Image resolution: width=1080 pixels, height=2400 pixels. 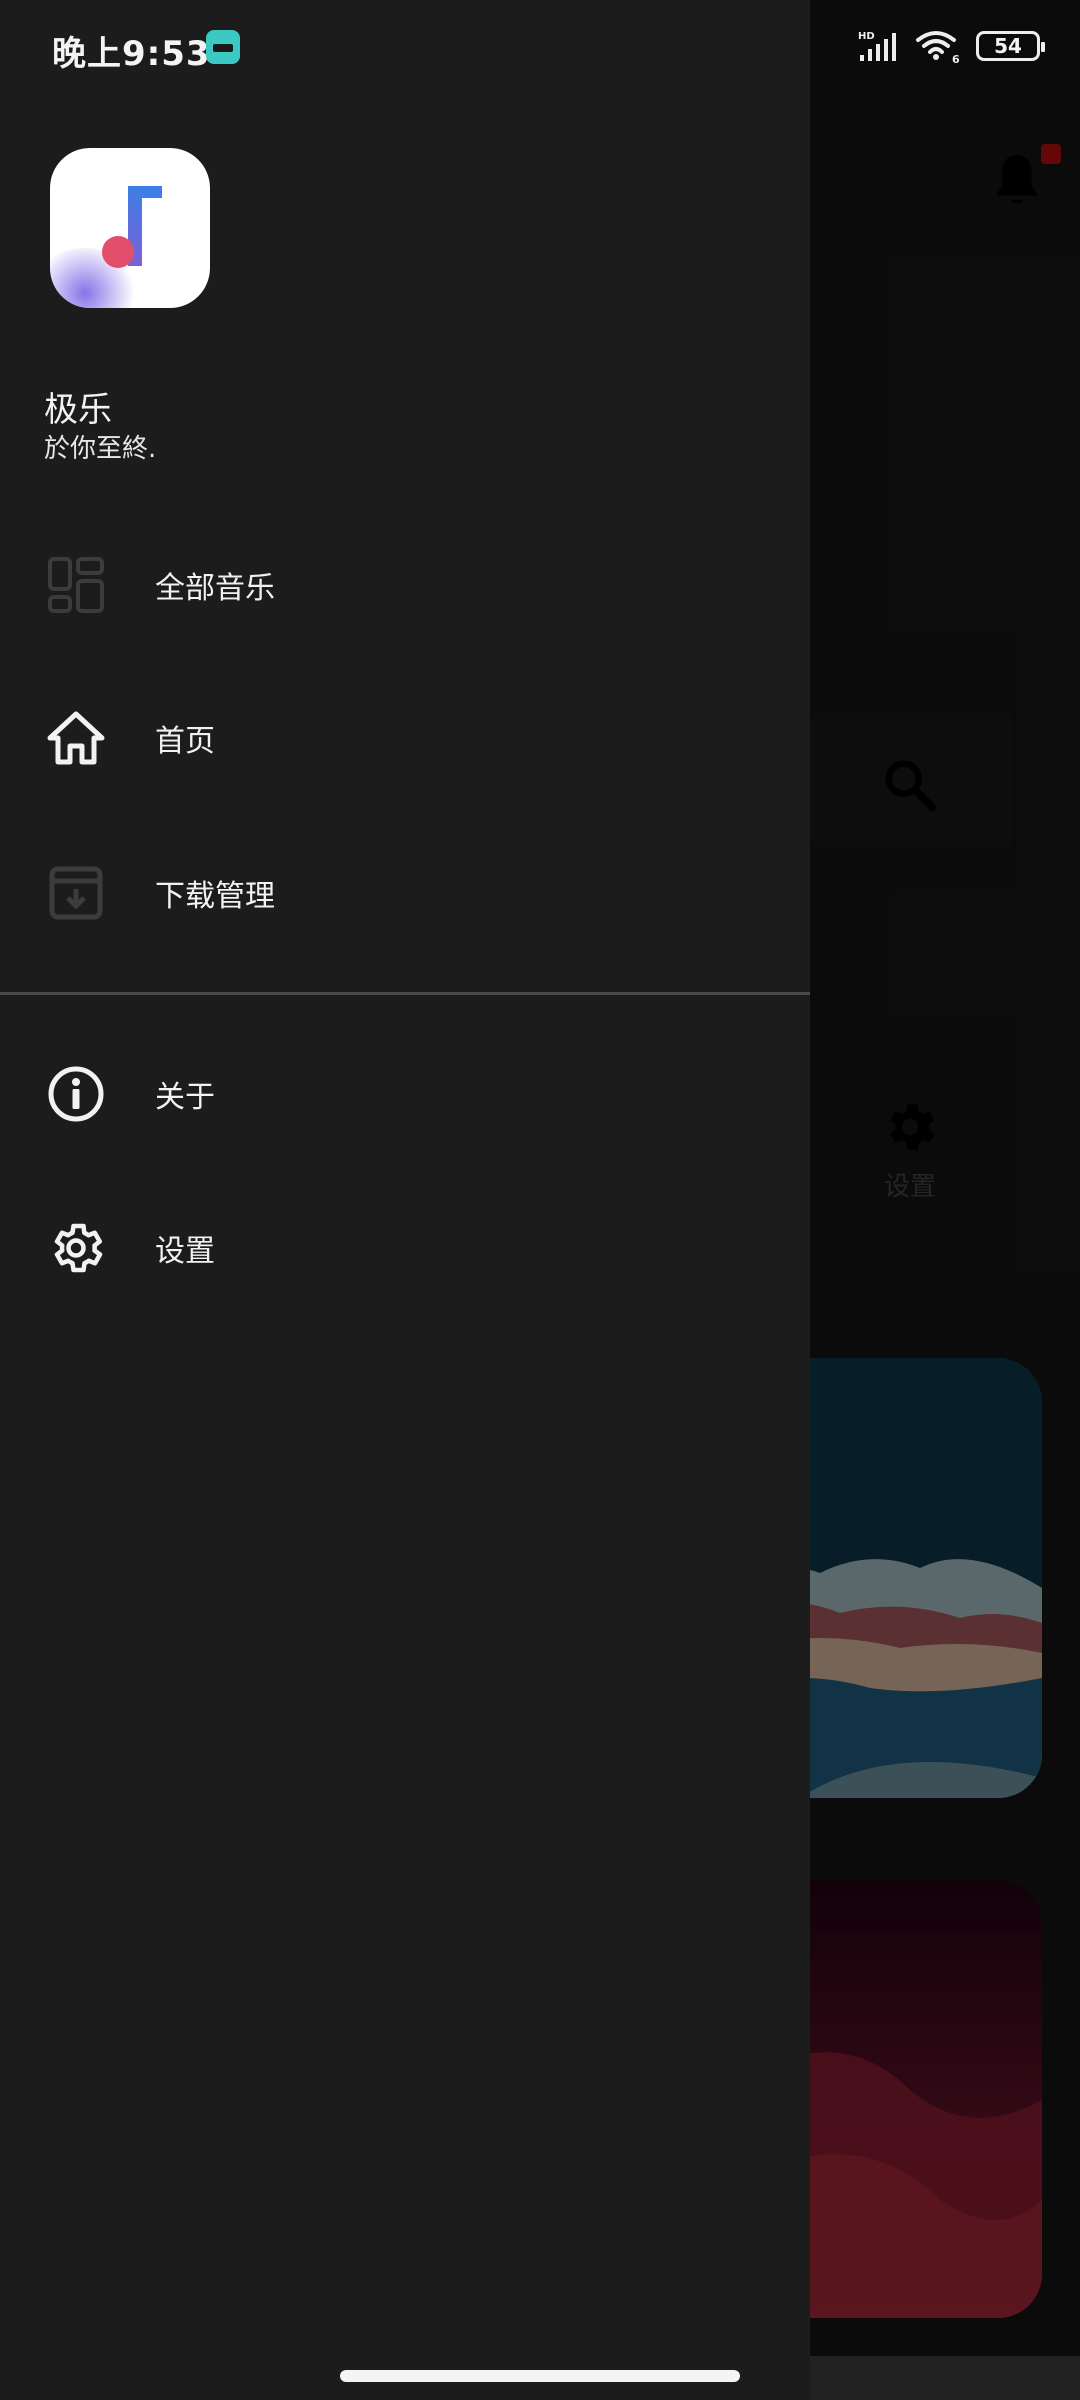 I want to click on app-slogan: 於你至終., so click(x=100, y=449).